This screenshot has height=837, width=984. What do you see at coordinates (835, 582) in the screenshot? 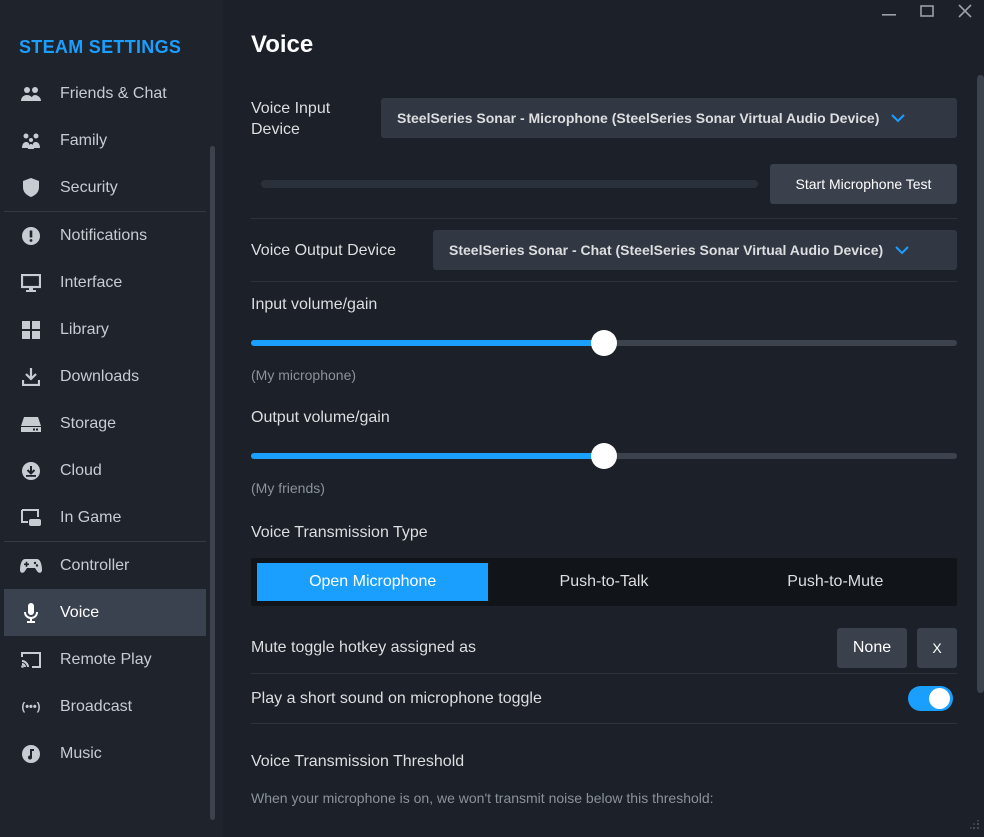
I see `option-push-to-mute: Push-to-Mute` at bounding box center [835, 582].